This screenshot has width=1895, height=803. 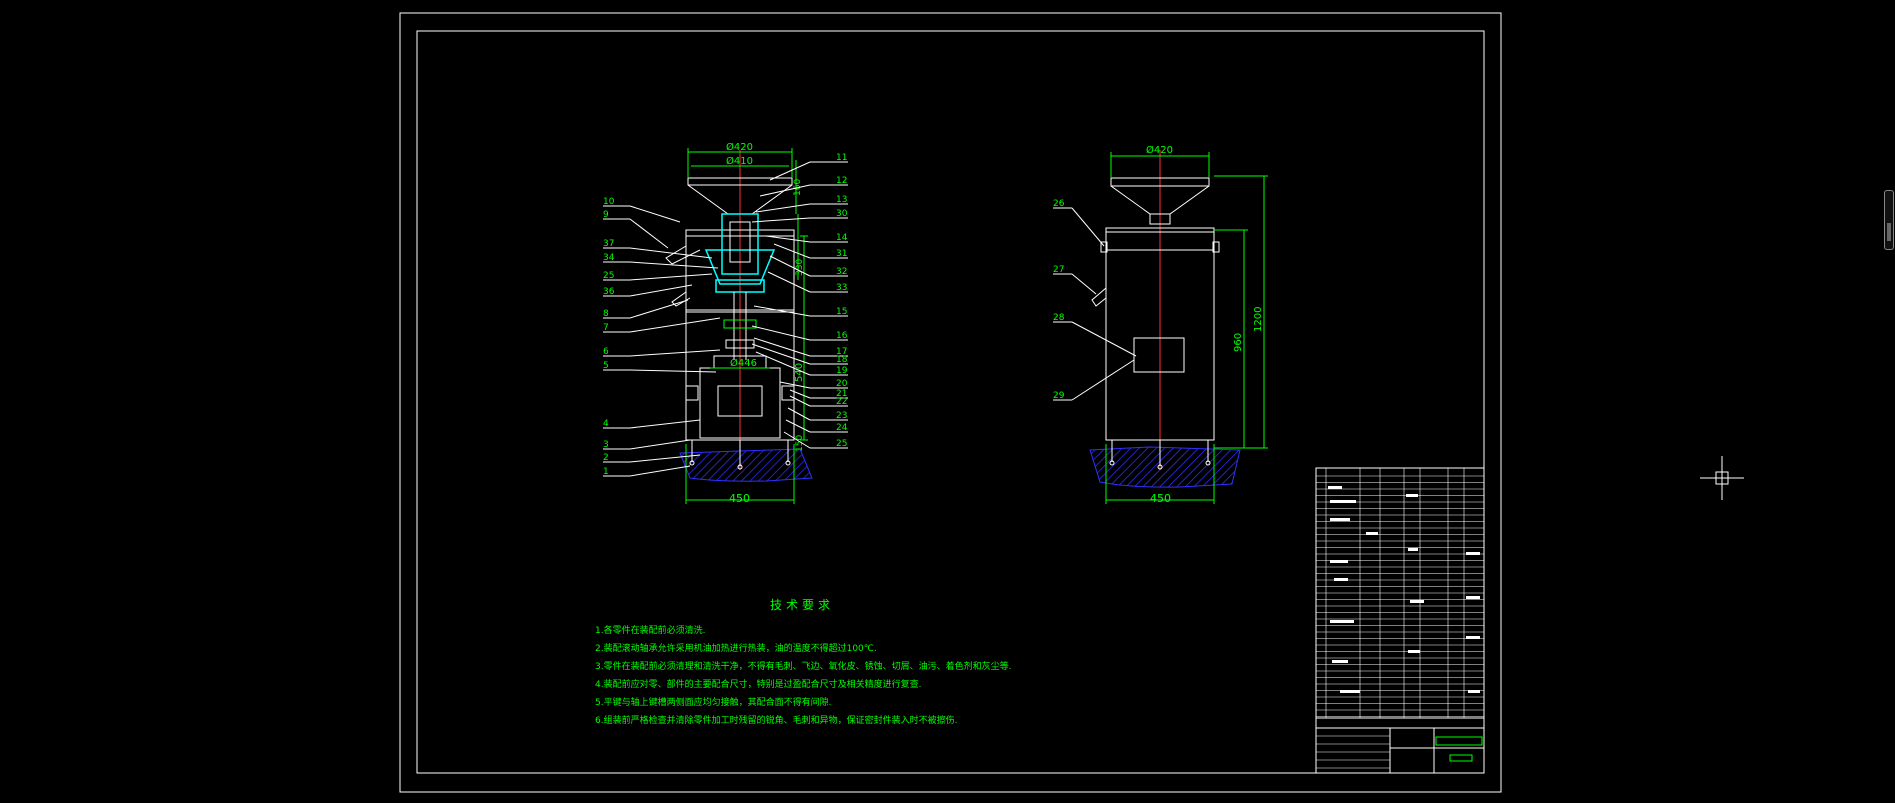 I want to click on title-block, so click(x=1400, y=620).